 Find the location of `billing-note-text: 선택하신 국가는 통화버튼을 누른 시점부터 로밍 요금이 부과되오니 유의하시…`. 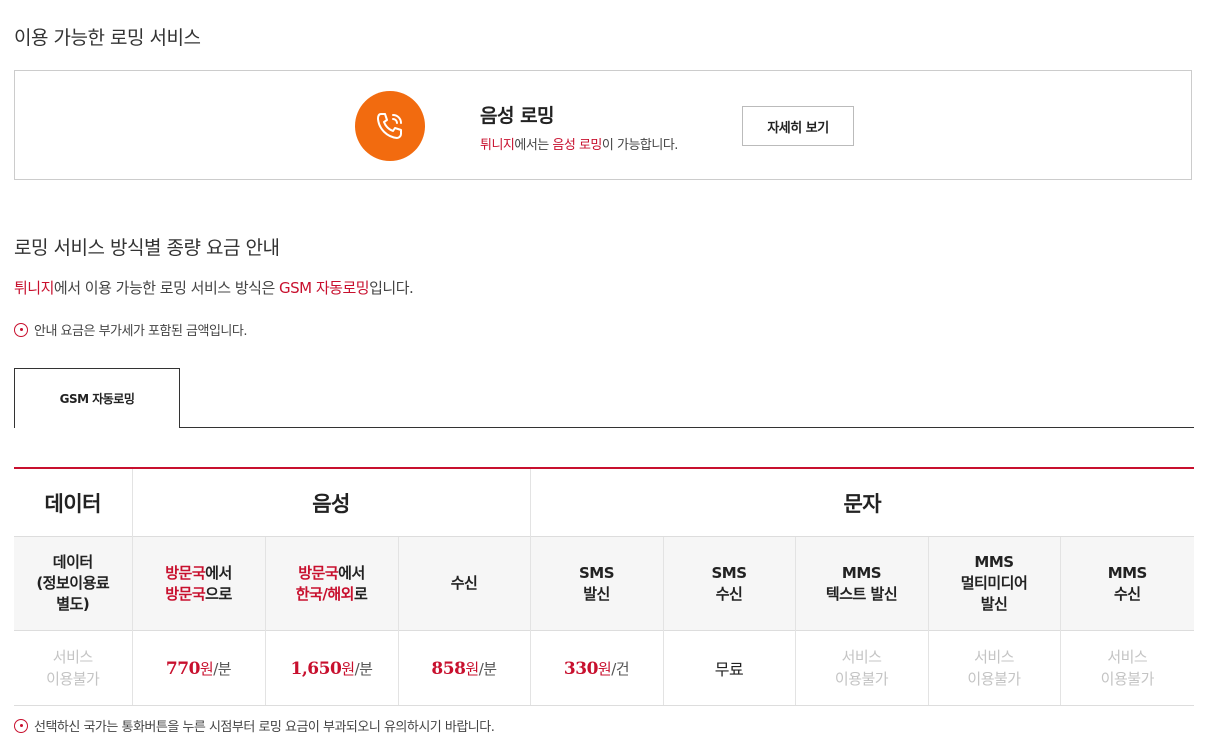

billing-note-text: 선택하신 국가는 통화버튼을 누른 시점부터 로밍 요금이 부과되오니 유의하시… is located at coordinates (264, 727).